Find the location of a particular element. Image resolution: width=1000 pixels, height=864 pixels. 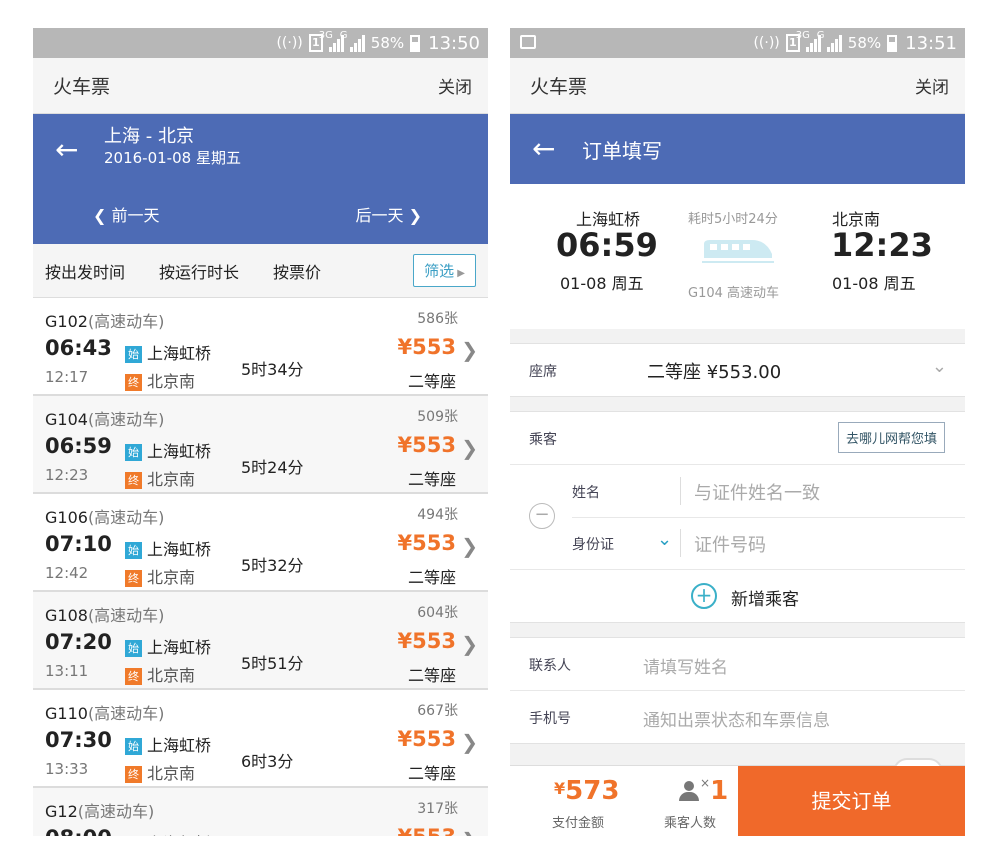

sort-by-duration: 按运行时长 is located at coordinates (199, 271).